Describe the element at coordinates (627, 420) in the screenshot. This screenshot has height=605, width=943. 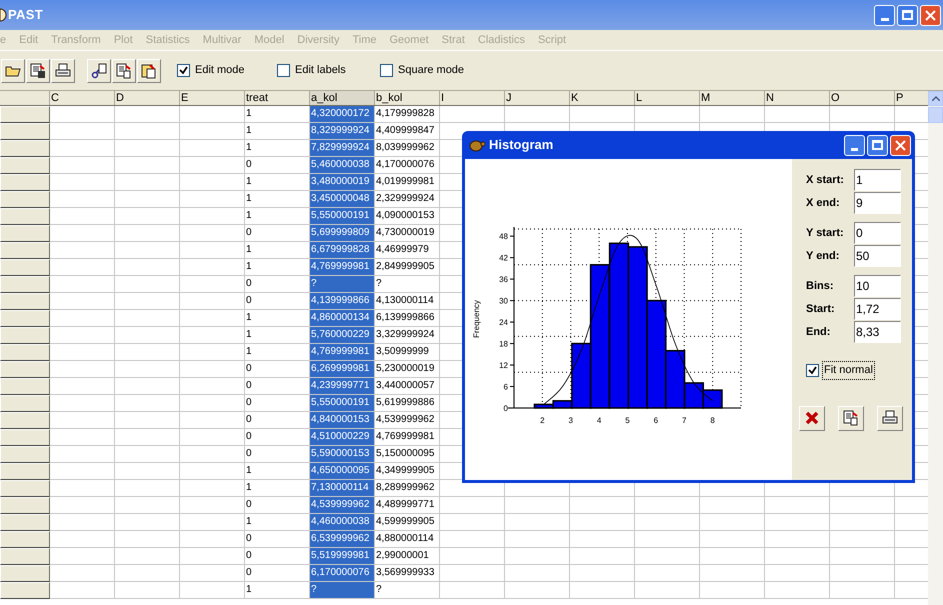
I see `x-tick-label: 5` at that location.